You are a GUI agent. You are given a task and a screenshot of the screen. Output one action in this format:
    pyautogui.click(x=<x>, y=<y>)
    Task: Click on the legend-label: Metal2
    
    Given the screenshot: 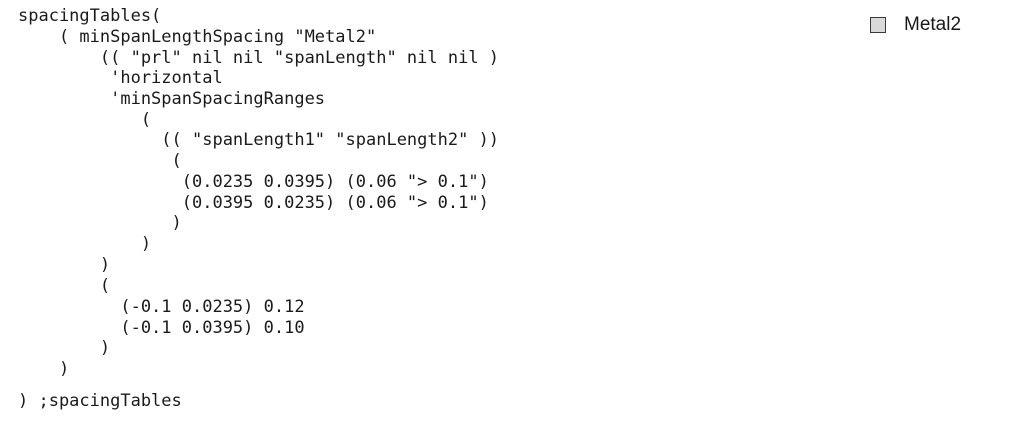 What is the action you would take?
    pyautogui.click(x=933, y=24)
    